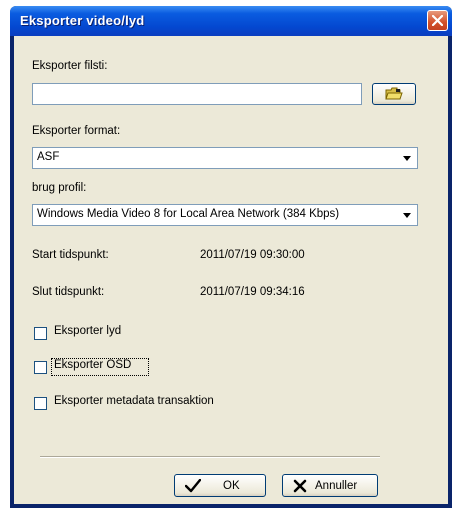  I want to click on profile-label: brug profil:, so click(59, 188).